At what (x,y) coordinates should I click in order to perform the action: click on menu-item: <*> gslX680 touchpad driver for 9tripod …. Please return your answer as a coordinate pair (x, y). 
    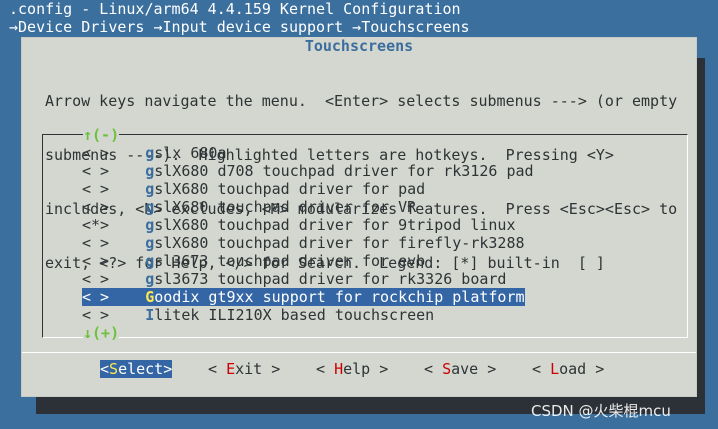
    Looking at the image, I should click on (298, 225).